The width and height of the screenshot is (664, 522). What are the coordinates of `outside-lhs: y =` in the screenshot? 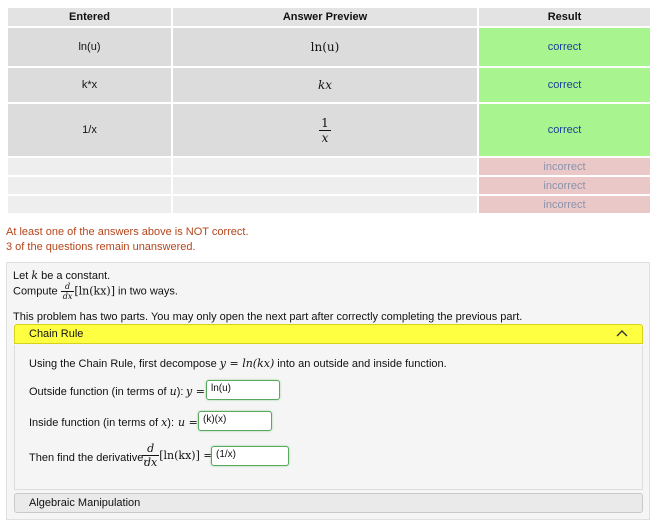 It's located at (195, 391).